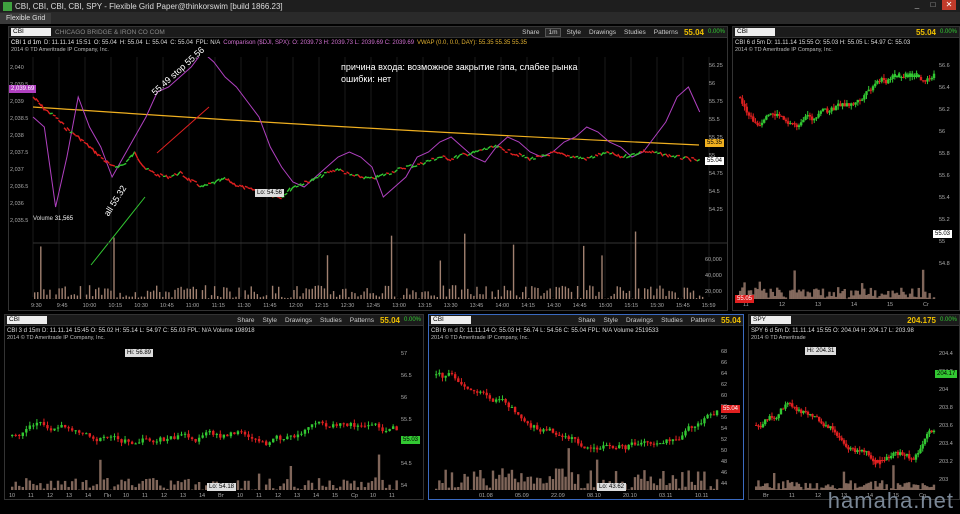 This screenshot has width=960, height=514. Describe the element at coordinates (362, 320) in the screenshot. I see `bl-patterns-button: Patterns` at that location.